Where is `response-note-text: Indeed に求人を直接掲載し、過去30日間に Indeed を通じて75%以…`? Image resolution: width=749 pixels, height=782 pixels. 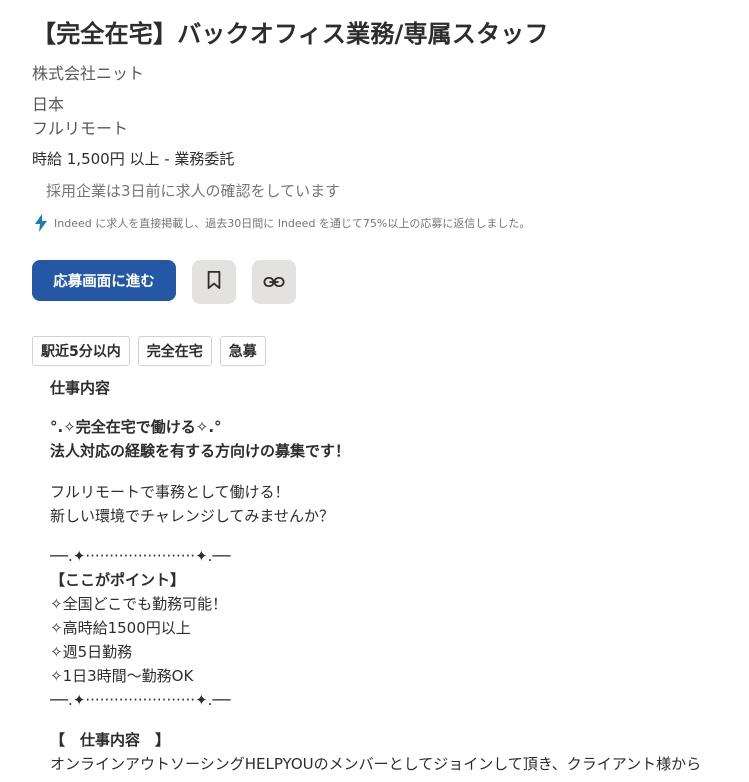 response-note-text: Indeed に求人を直接掲載し、過去30日間に Indeed を通じて75%以… is located at coordinates (292, 223).